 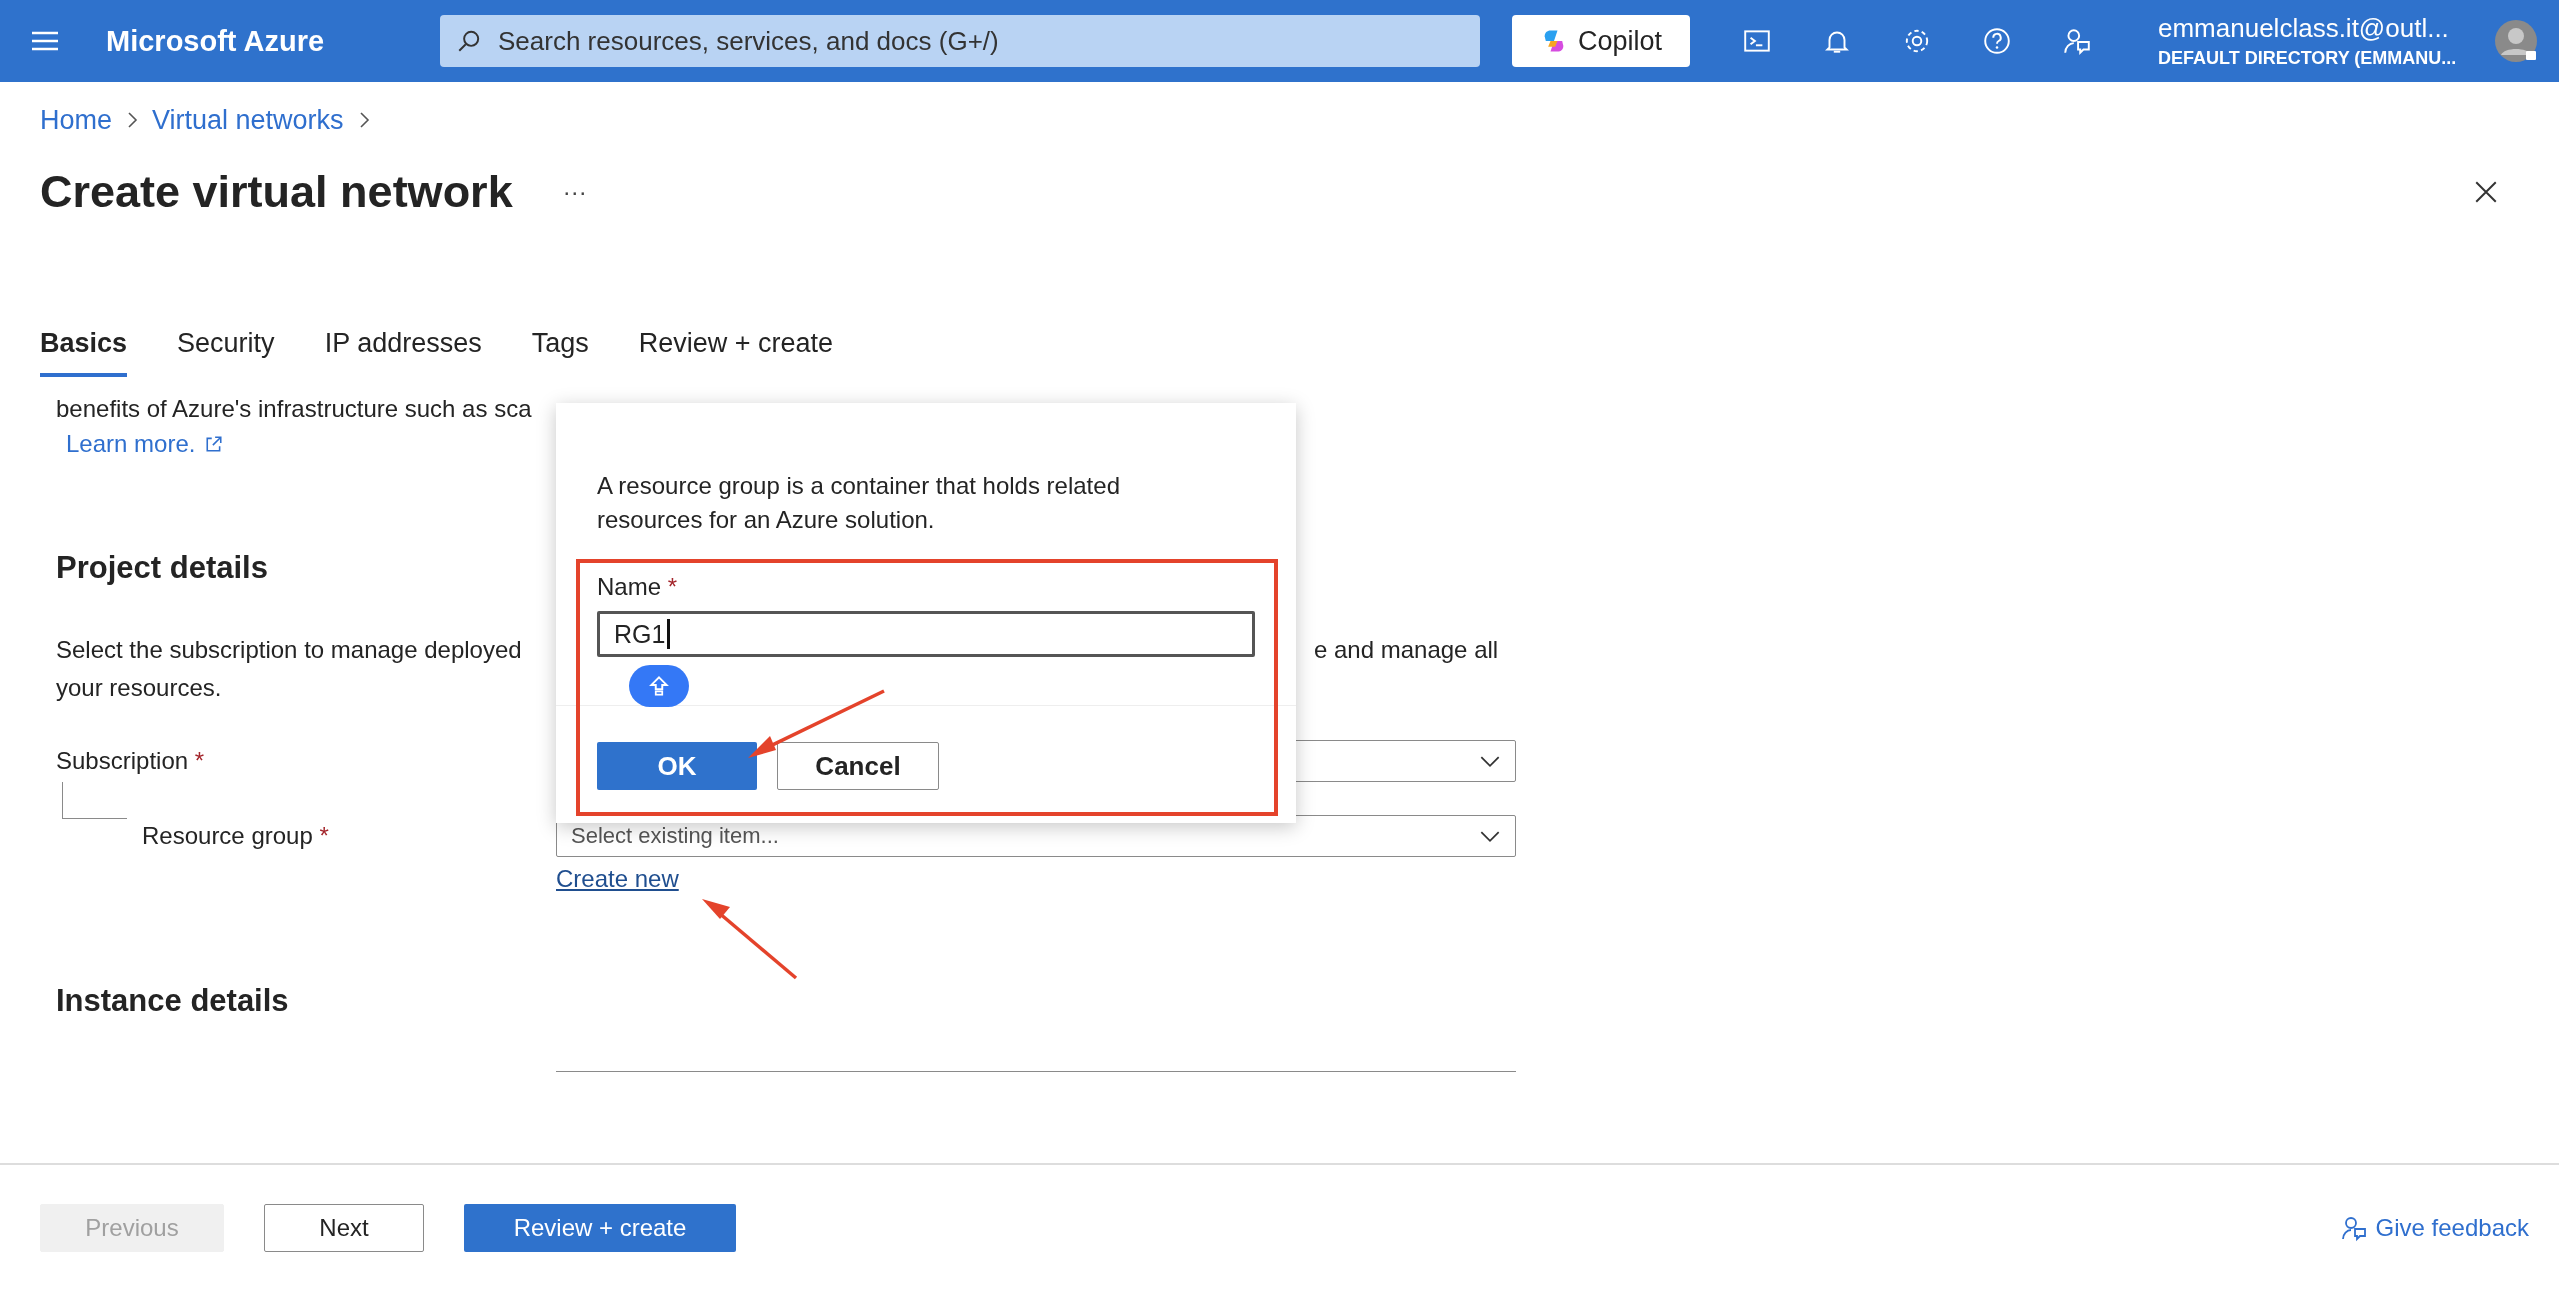 I want to click on caps-lock-icon, so click(x=659, y=686).